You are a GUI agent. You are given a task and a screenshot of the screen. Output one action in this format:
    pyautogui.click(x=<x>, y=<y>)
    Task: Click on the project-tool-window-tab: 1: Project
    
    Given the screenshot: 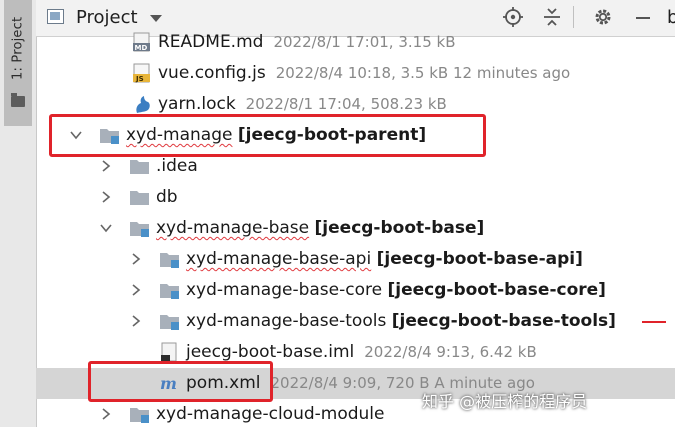 What is the action you would take?
    pyautogui.click(x=18, y=63)
    